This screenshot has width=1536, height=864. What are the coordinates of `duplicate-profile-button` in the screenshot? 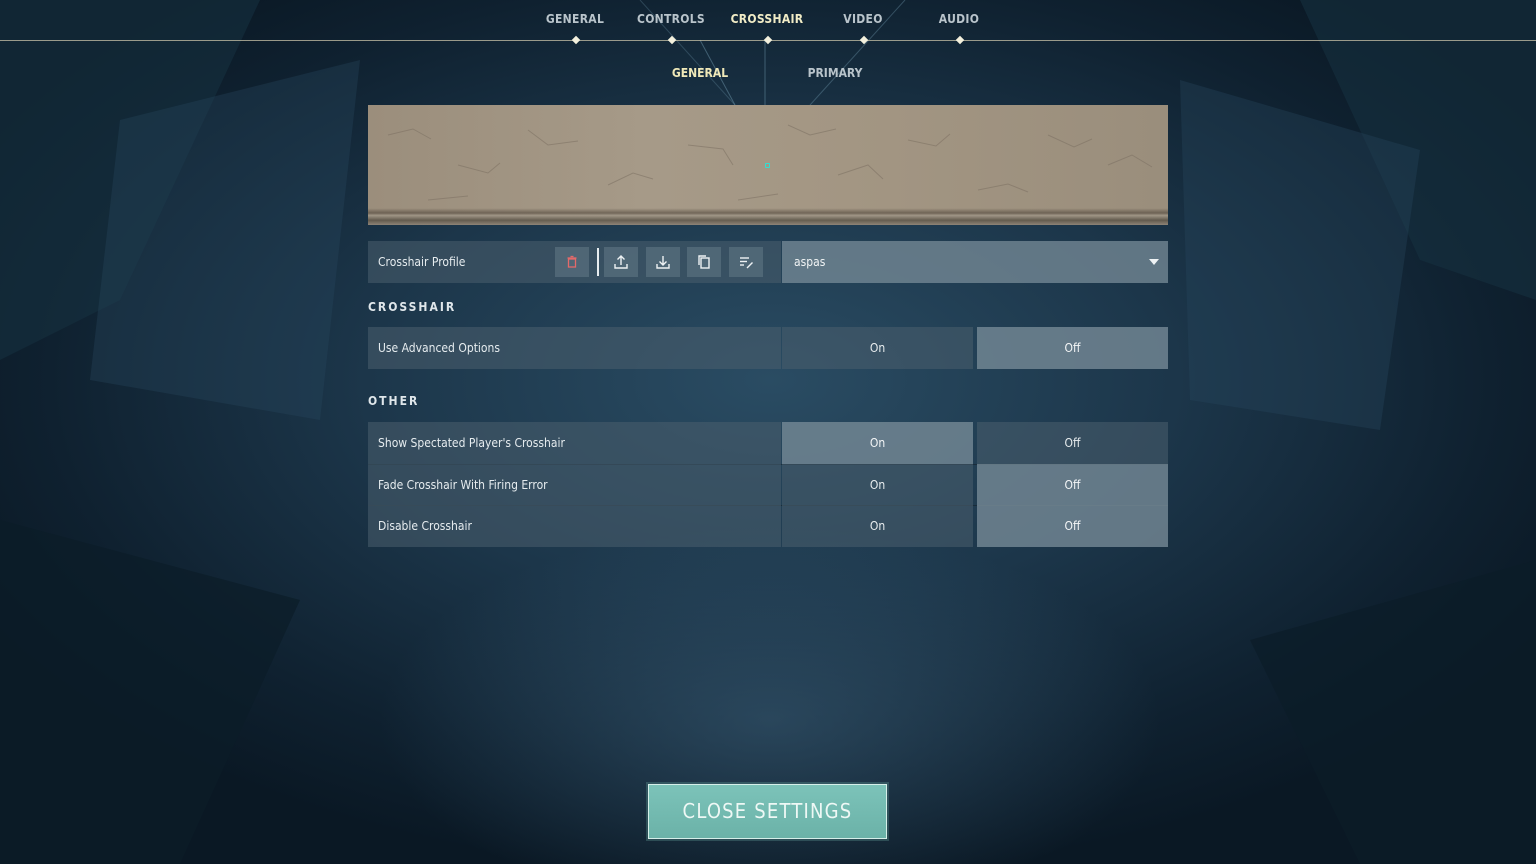 It's located at (704, 262).